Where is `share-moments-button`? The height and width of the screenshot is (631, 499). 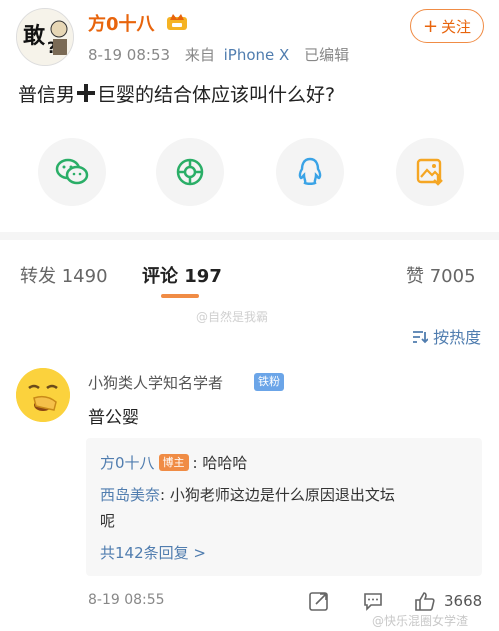
share-moments-button is located at coordinates (190, 172).